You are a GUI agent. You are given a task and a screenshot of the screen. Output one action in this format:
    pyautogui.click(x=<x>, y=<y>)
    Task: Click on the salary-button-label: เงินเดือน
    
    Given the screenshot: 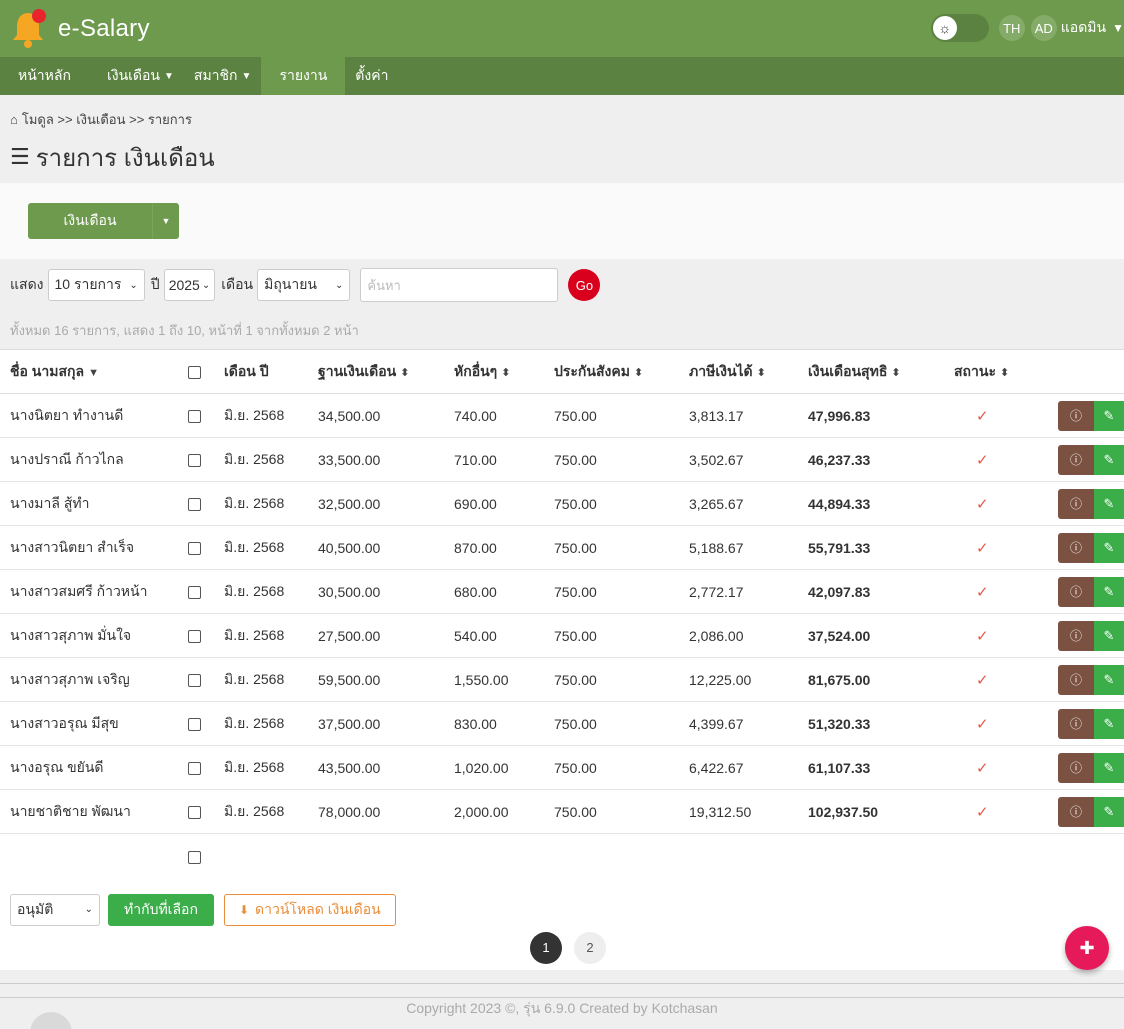 What is the action you would take?
    pyautogui.click(x=90, y=221)
    